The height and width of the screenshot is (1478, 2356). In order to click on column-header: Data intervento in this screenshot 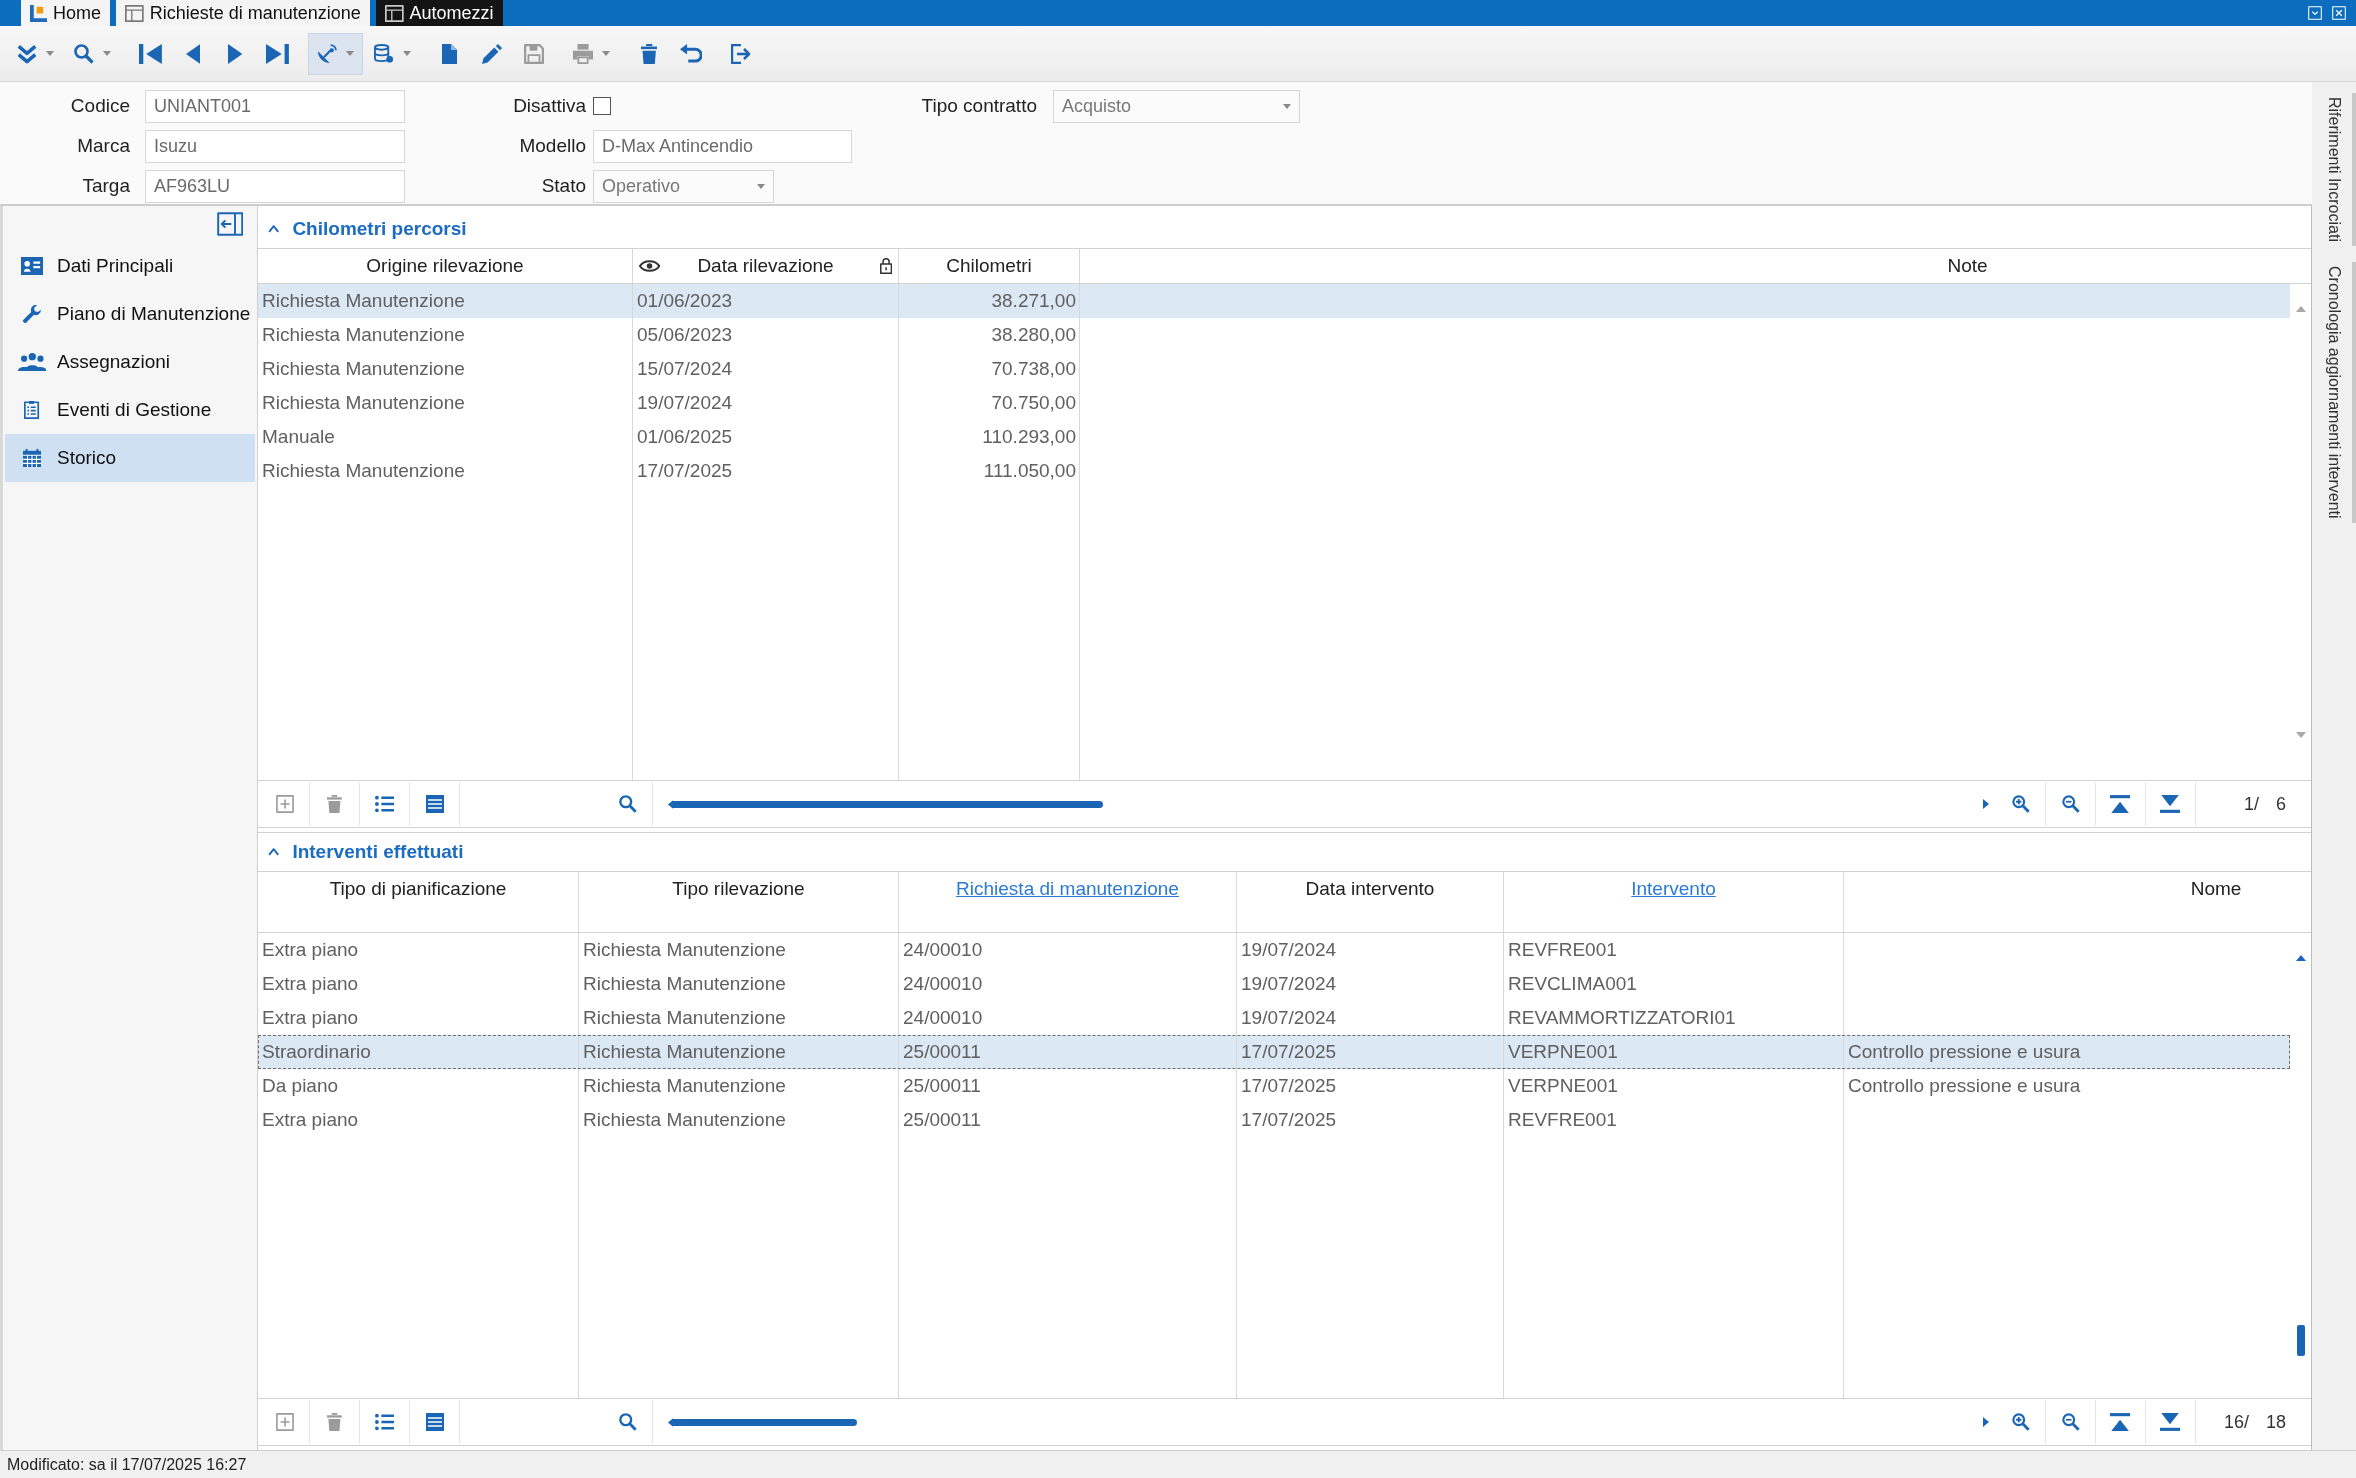, I will do `click(1370, 889)`.